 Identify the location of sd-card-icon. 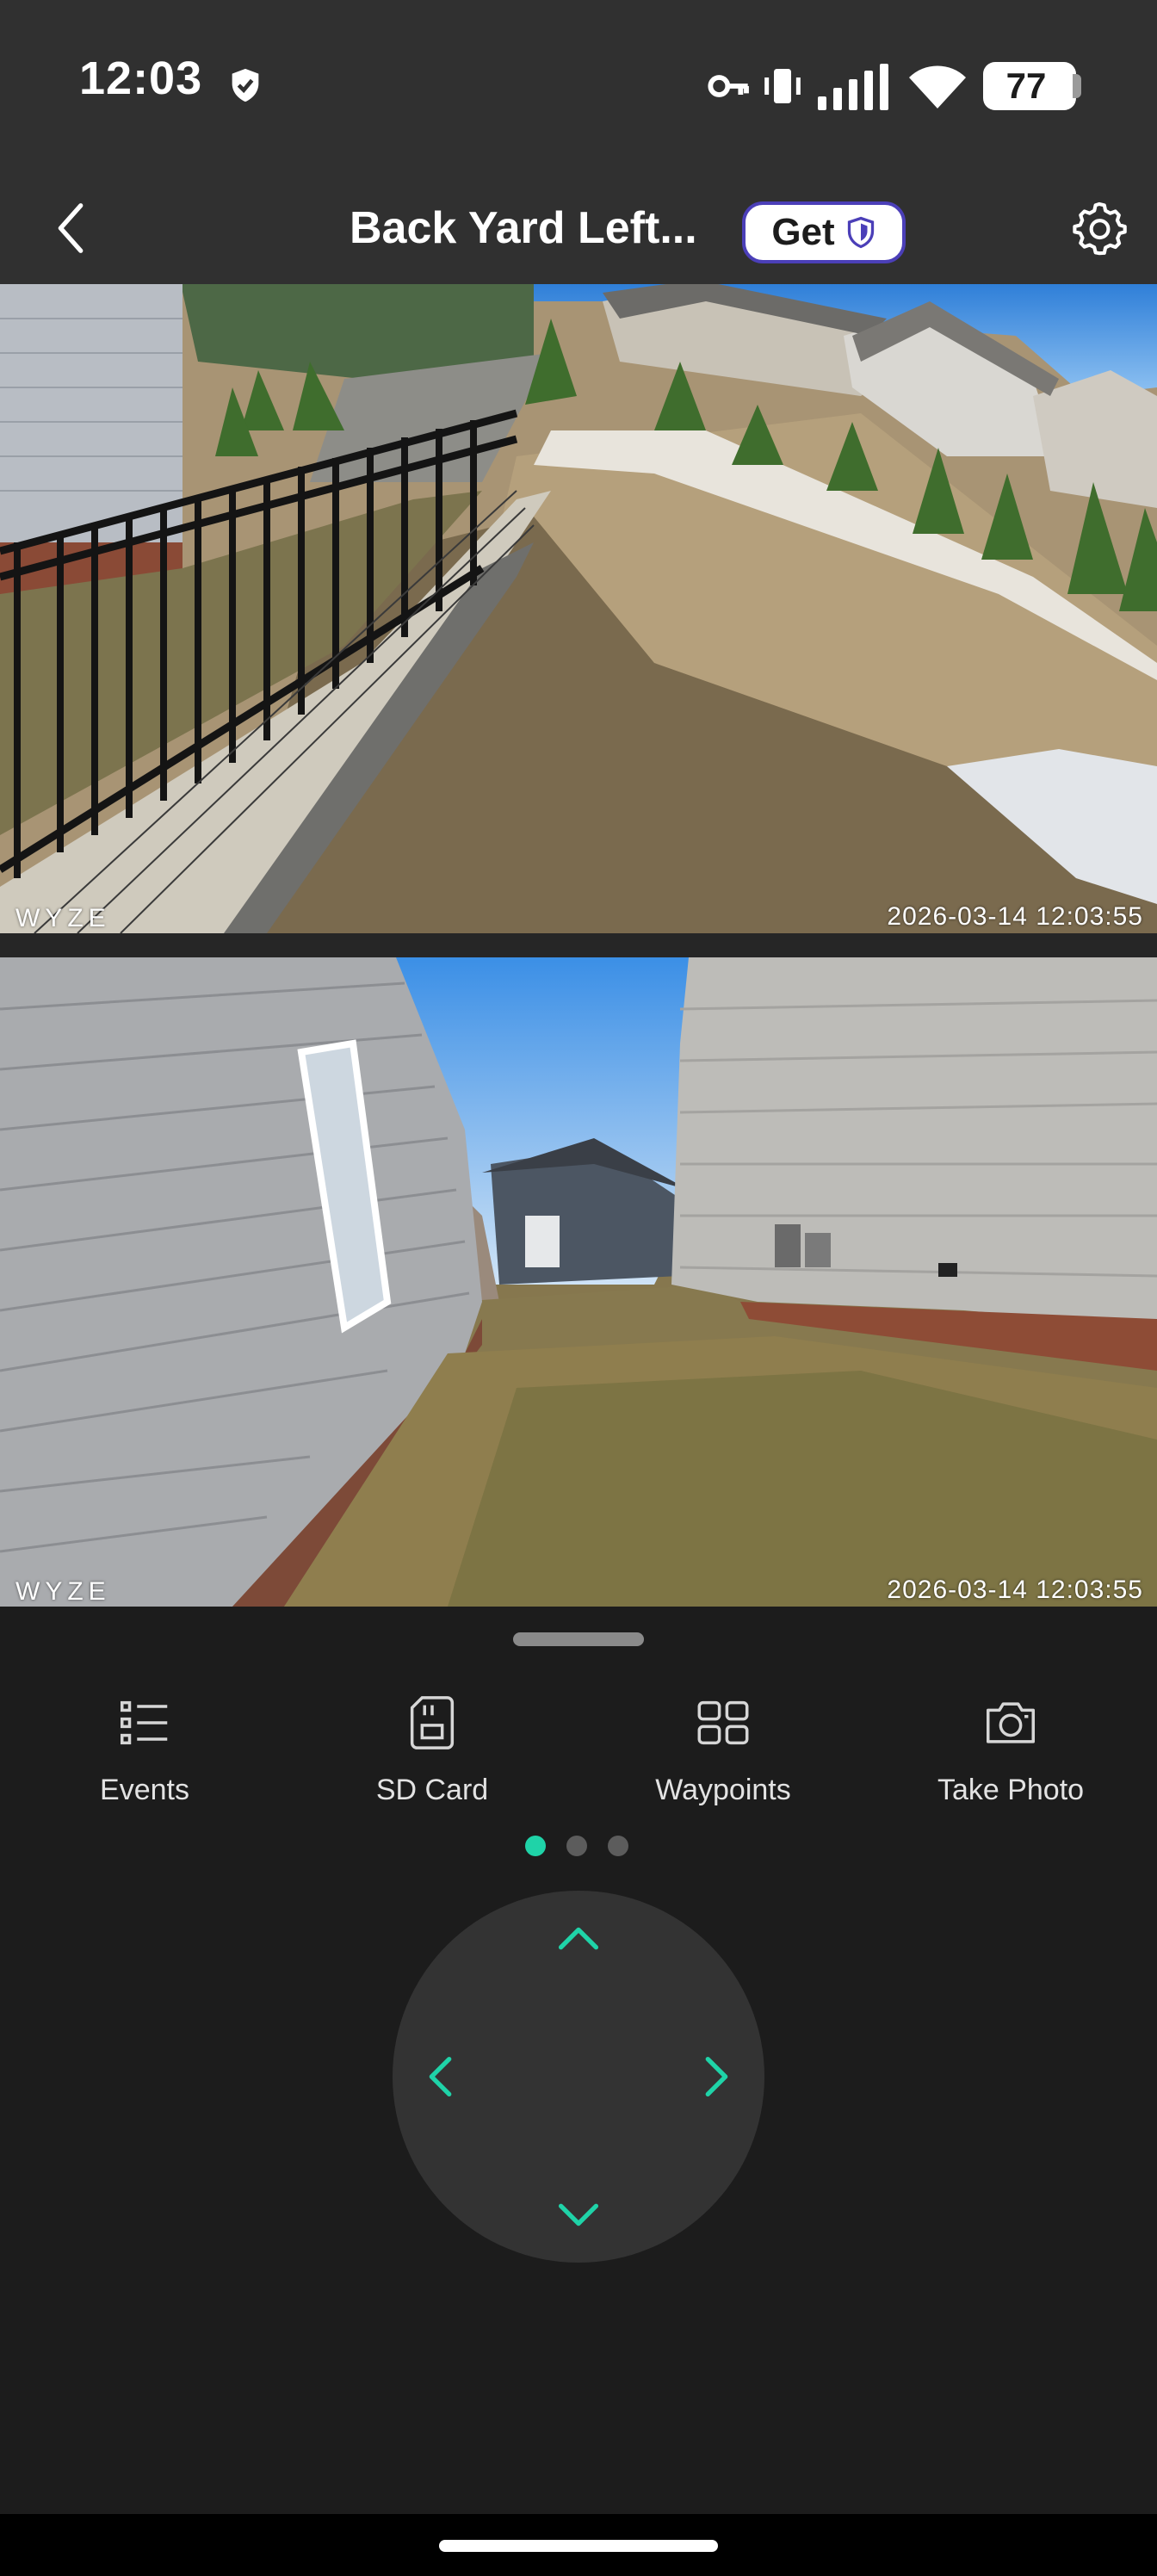
(433, 1722).